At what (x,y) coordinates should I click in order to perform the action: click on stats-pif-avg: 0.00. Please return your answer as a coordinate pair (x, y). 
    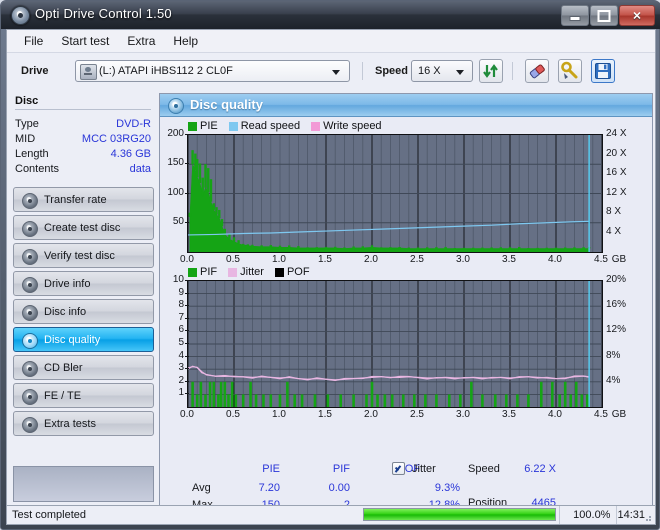
    Looking at the image, I should click on (339, 488).